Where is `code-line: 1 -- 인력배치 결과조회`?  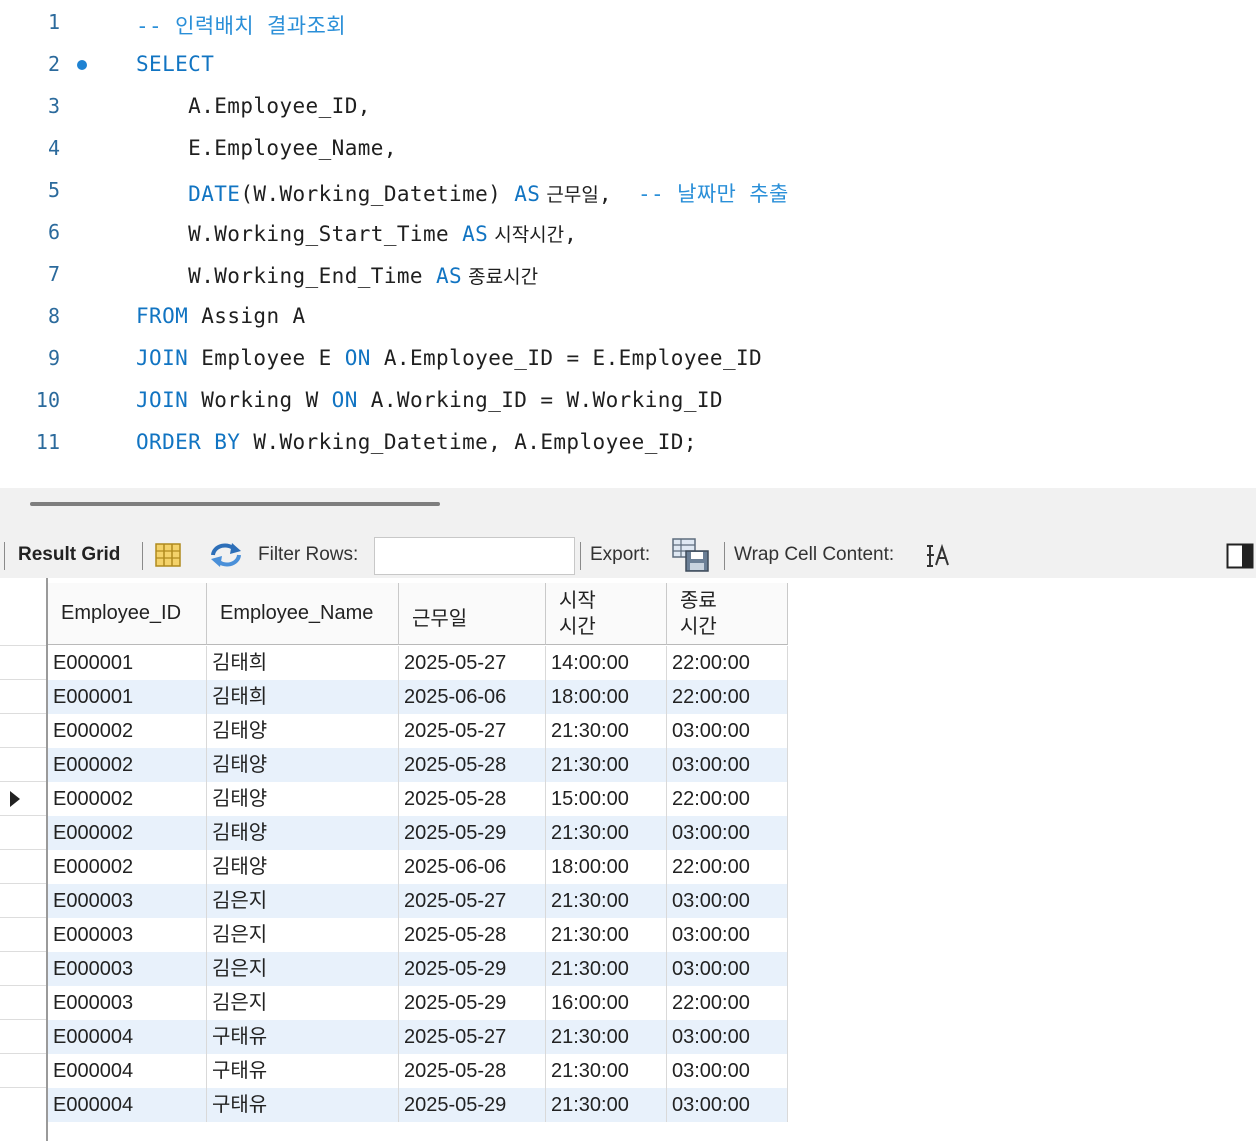
code-line: 1 -- 인력배치 결과조회 is located at coordinates (628, 24).